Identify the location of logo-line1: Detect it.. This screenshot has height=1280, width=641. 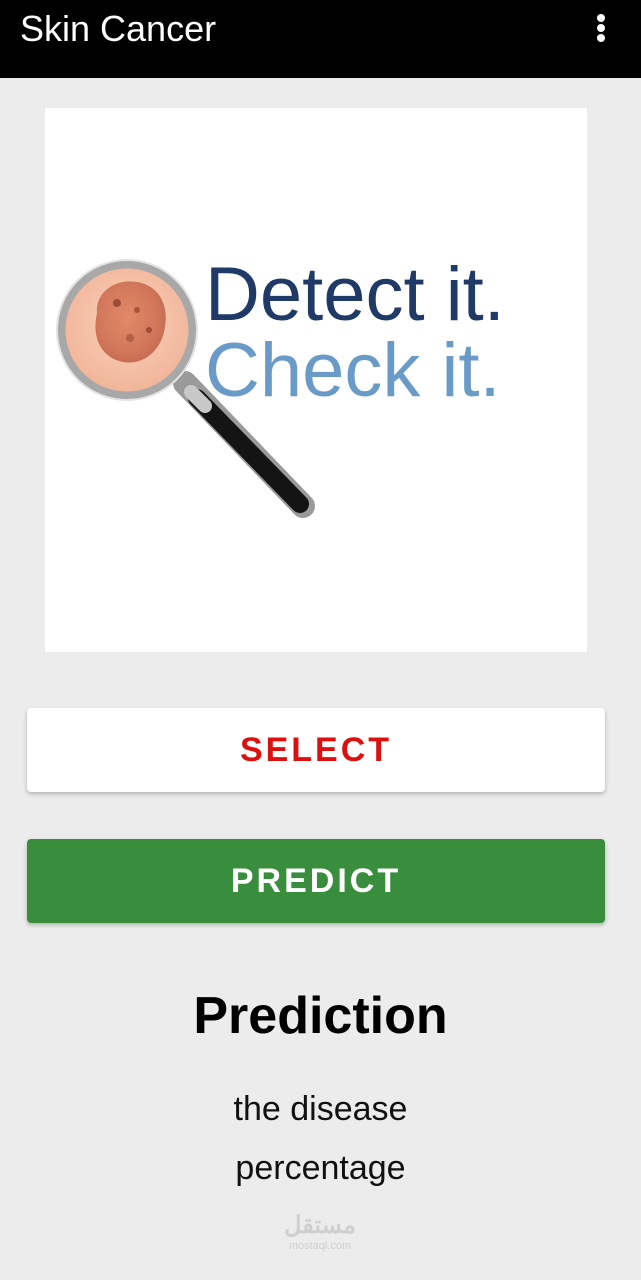
(355, 294).